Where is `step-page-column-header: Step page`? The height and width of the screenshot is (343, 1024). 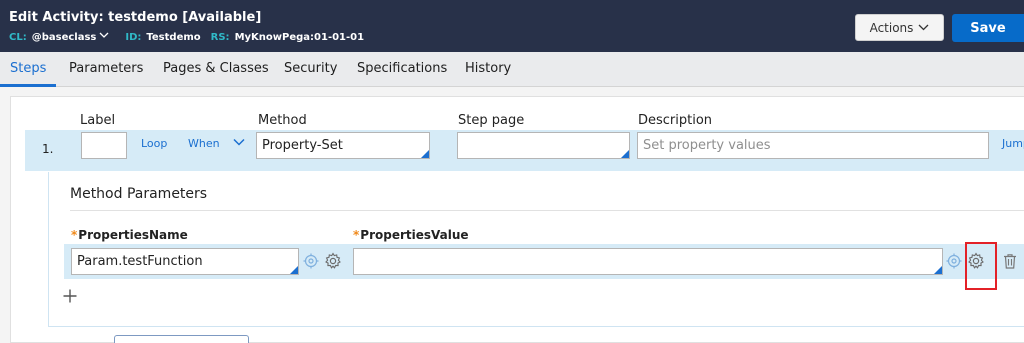 step-page-column-header: Step page is located at coordinates (491, 120).